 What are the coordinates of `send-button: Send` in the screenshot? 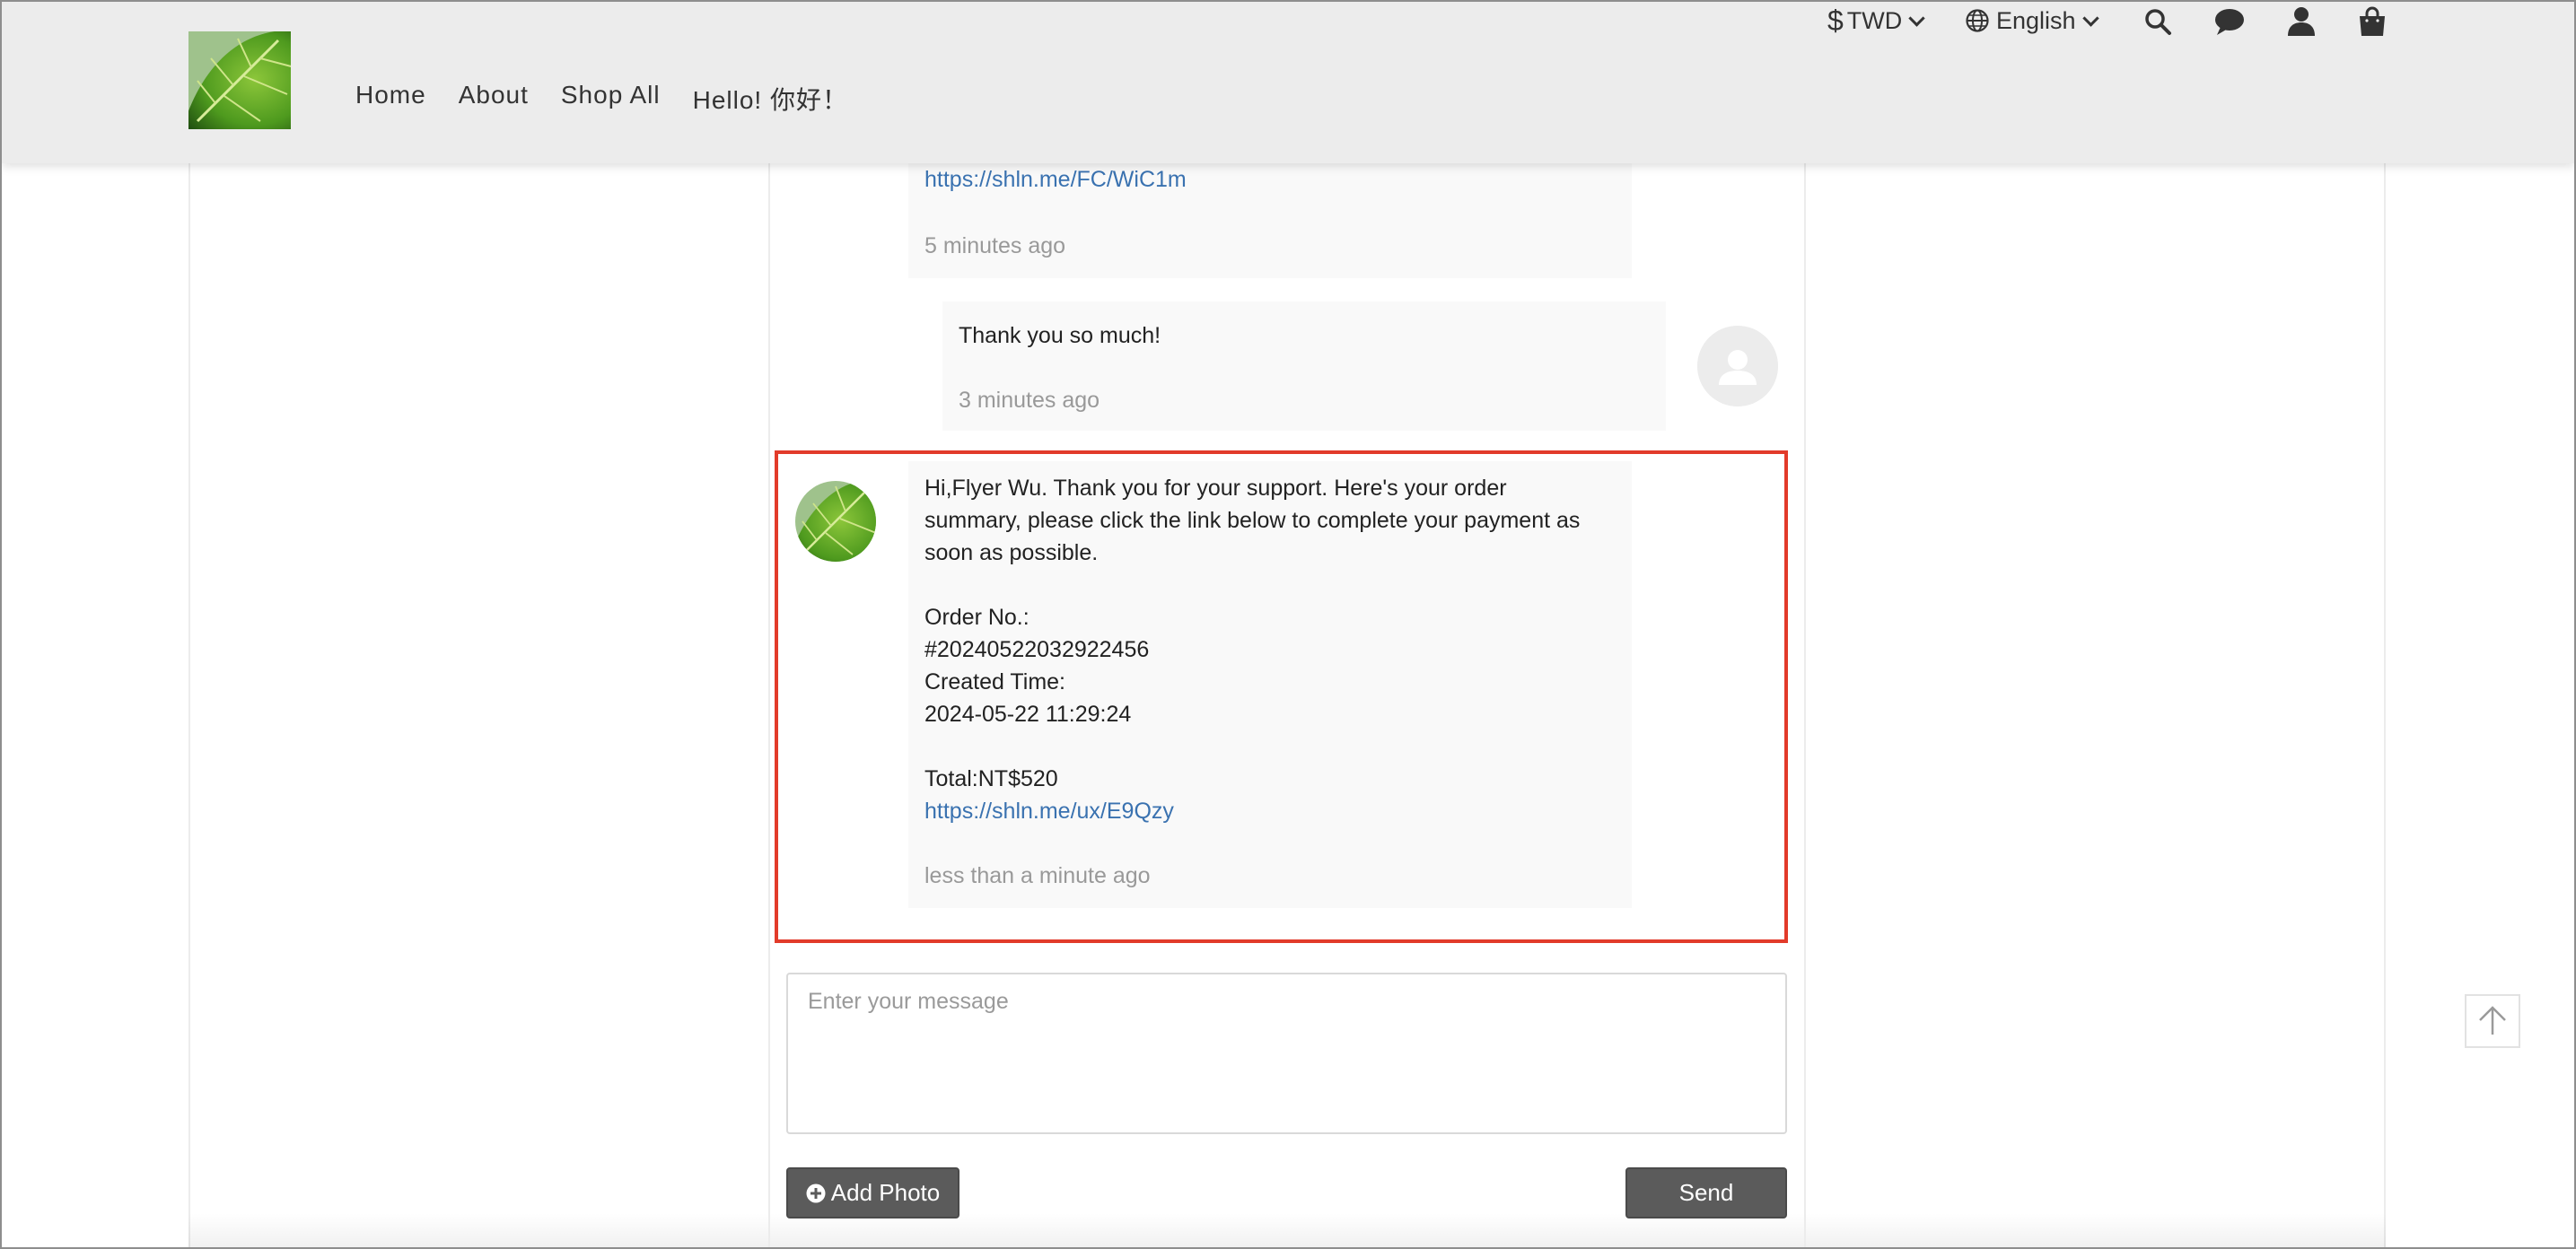 It's located at (1706, 1192).